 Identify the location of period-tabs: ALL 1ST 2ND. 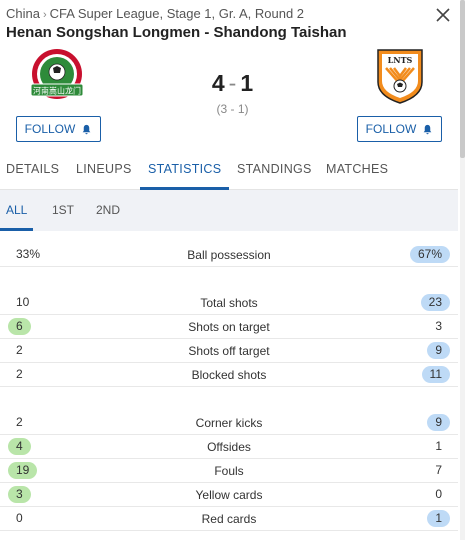
(229, 210).